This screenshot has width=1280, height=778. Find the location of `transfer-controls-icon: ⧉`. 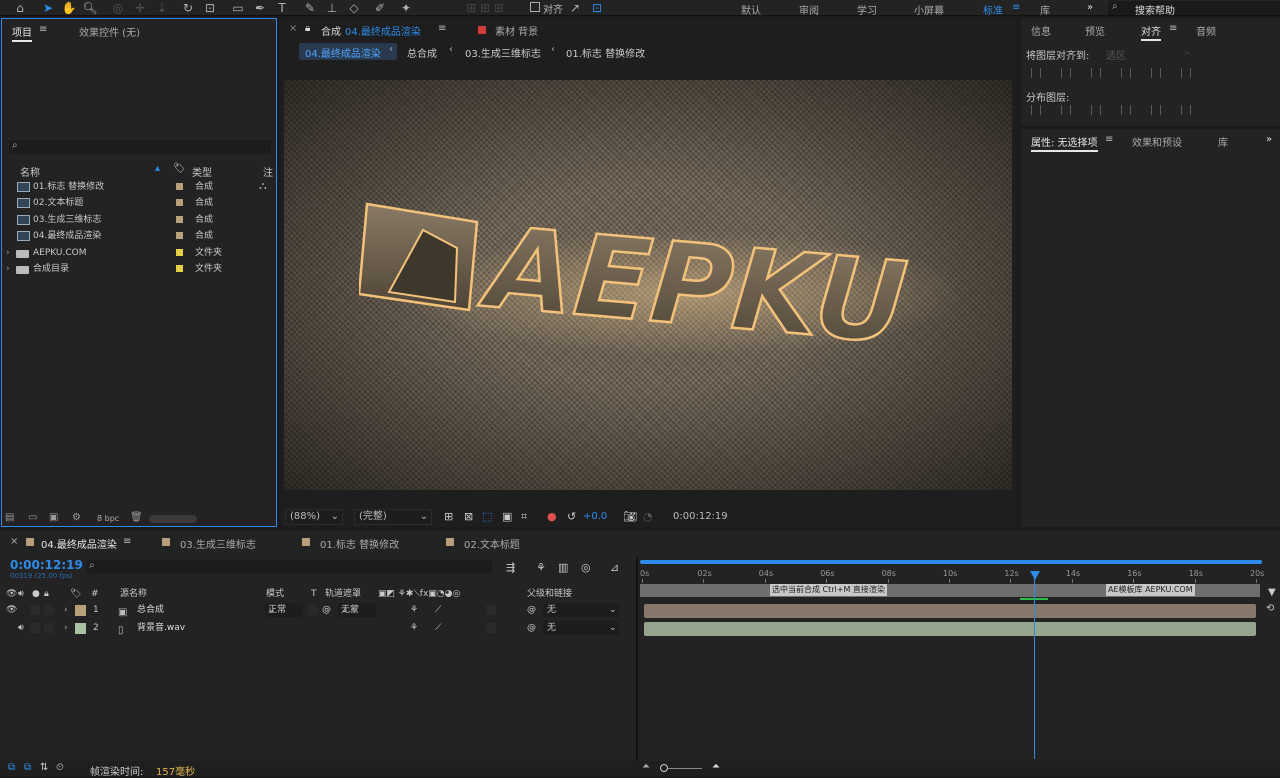

transfer-controls-icon: ⧉ is located at coordinates (27, 767).